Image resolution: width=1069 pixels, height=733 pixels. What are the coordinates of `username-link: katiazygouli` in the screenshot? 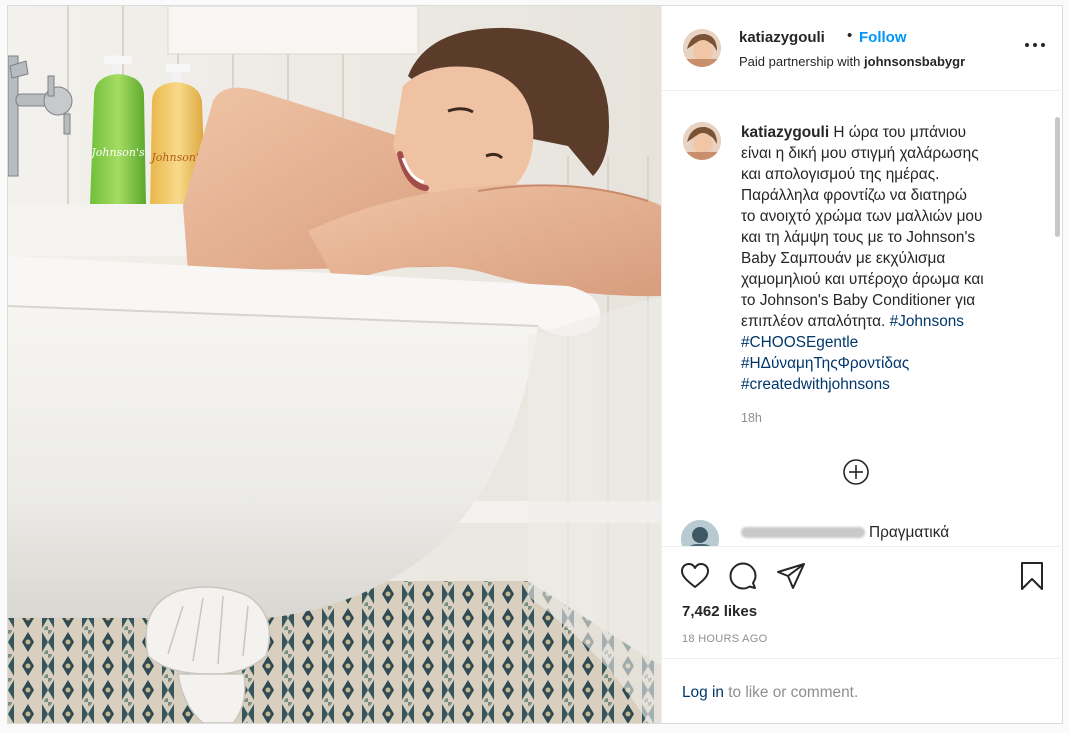 It's located at (782, 37).